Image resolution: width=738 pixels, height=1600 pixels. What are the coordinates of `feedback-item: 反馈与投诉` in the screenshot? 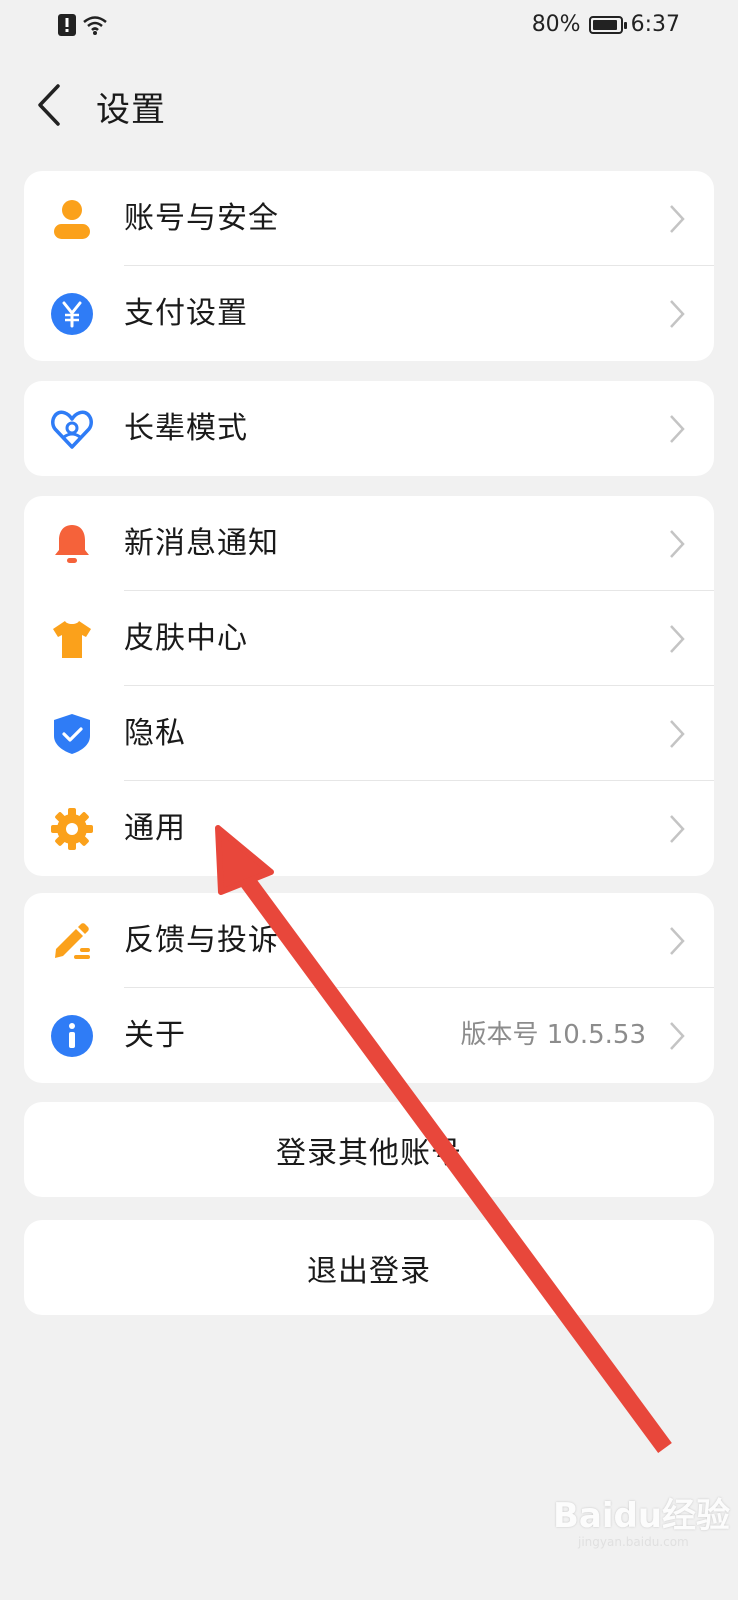 It's located at (369, 940).